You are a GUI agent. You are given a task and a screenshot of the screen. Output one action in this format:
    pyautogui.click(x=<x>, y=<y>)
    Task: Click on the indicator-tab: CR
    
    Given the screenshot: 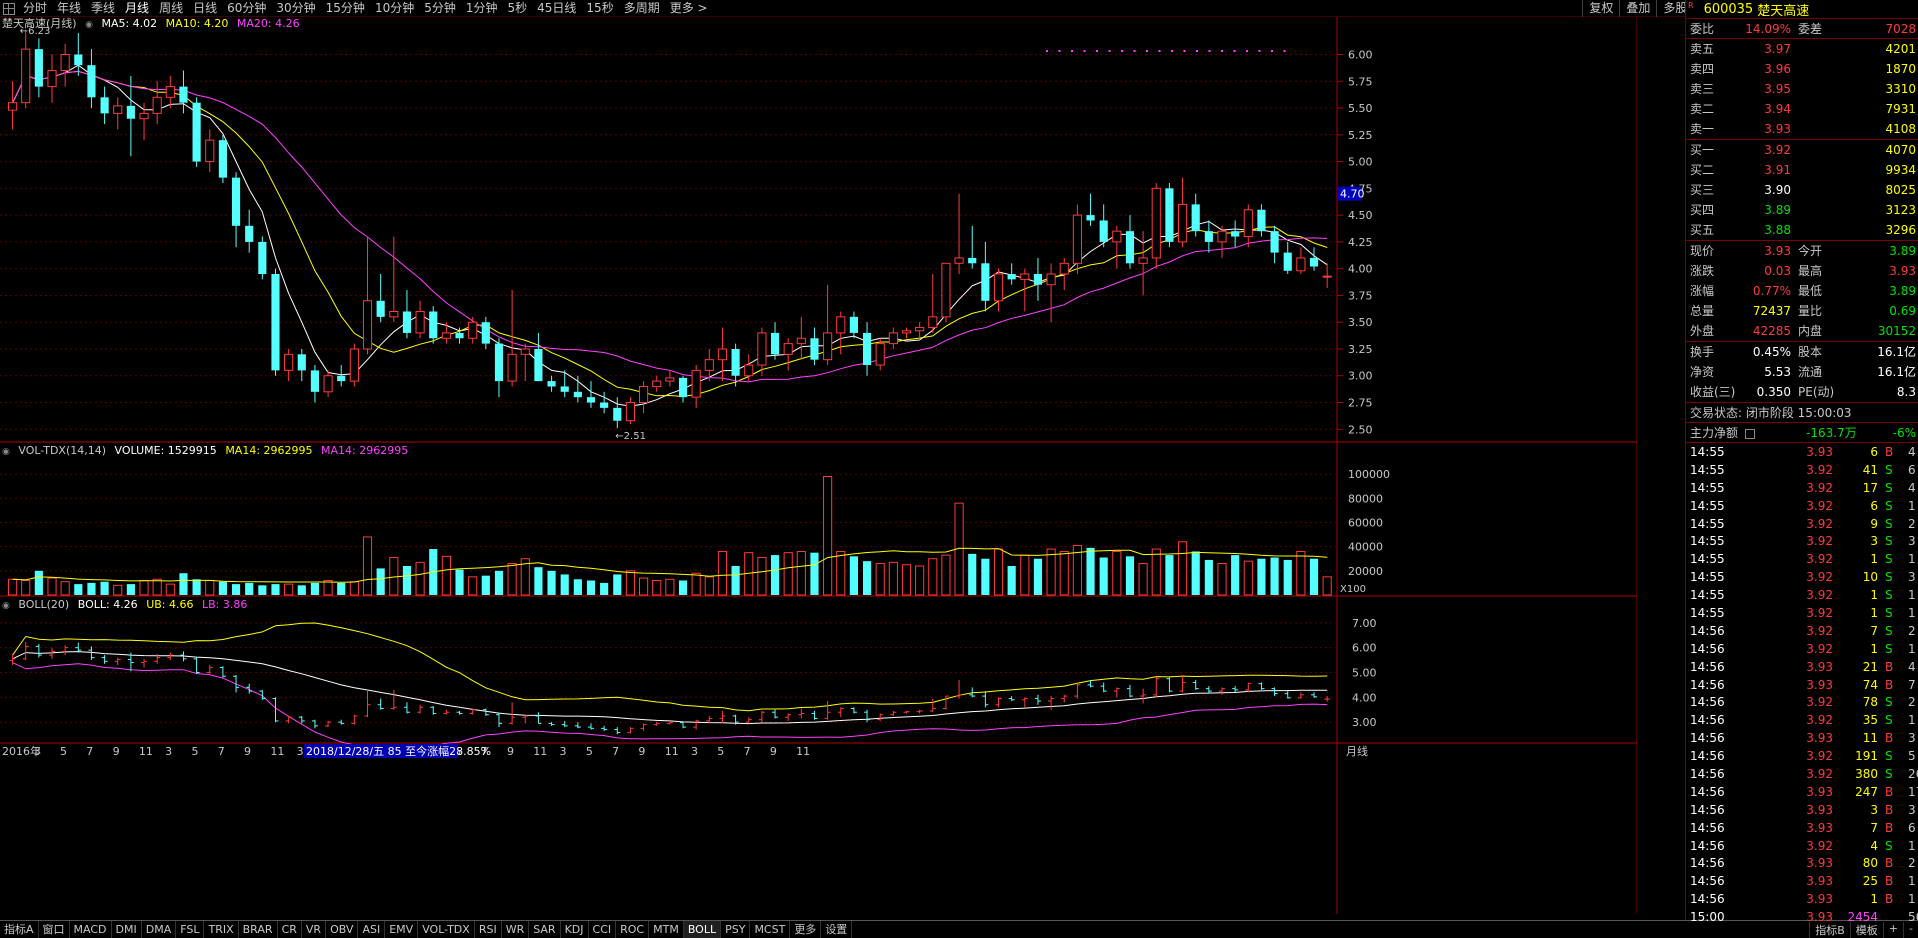 What is the action you would take?
    pyautogui.click(x=290, y=929)
    